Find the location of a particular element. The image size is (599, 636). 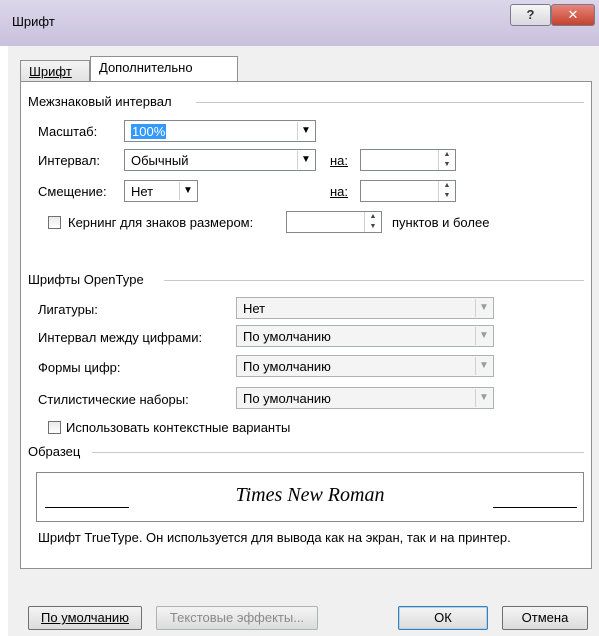

preview-sample-text: Times New Roman is located at coordinates (310, 495).